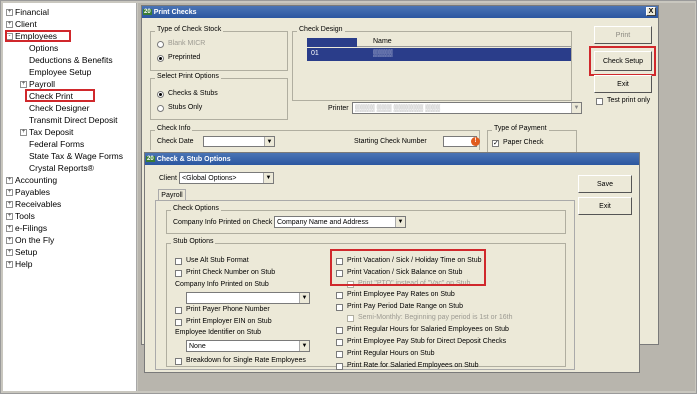  I want to click on regular-hours-checkbox, so click(339, 354).